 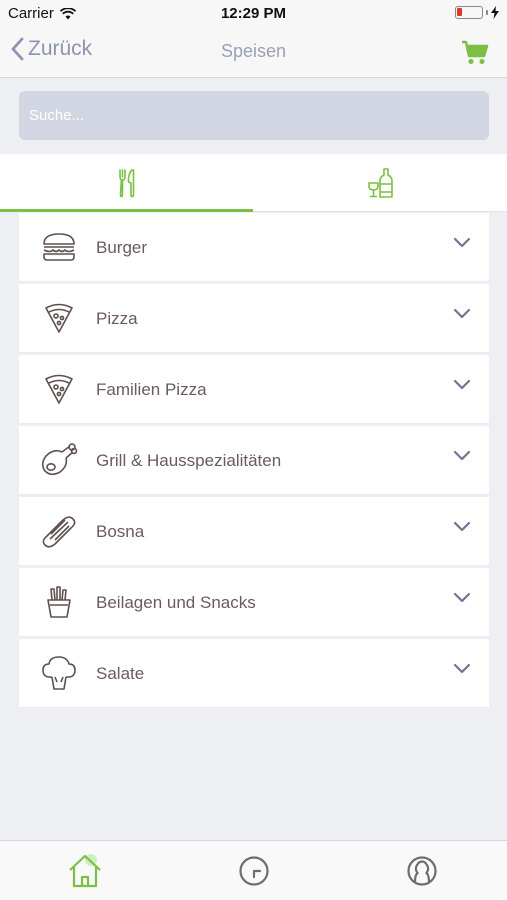 I want to click on bottom-tab-bar, so click(x=253, y=870).